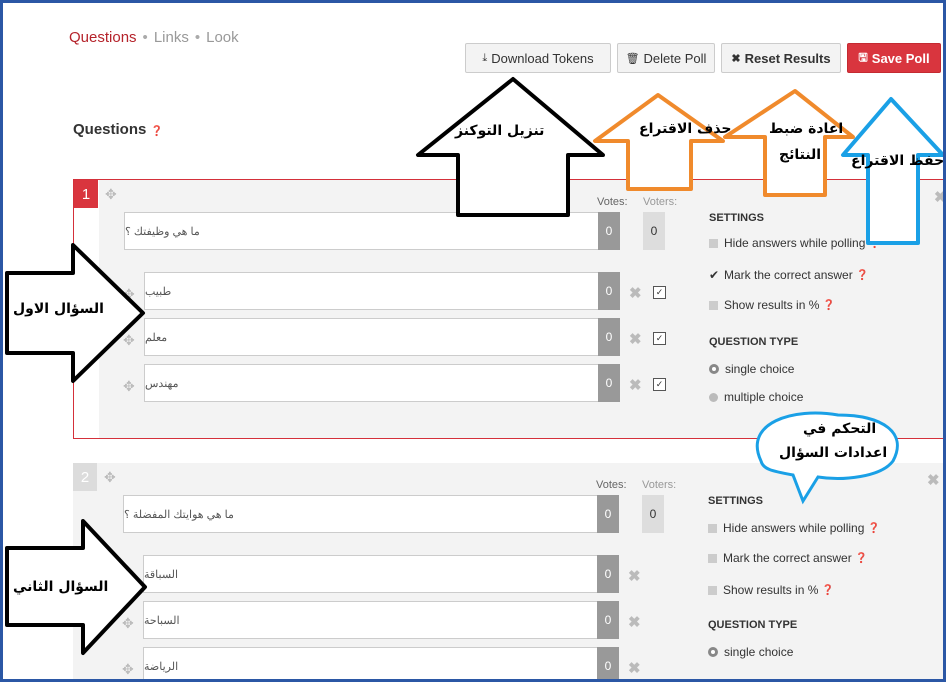 The image size is (946, 682). Describe the element at coordinates (806, 129) in the screenshot. I see `reset-annotation-line1: اعادة ضبط` at that location.